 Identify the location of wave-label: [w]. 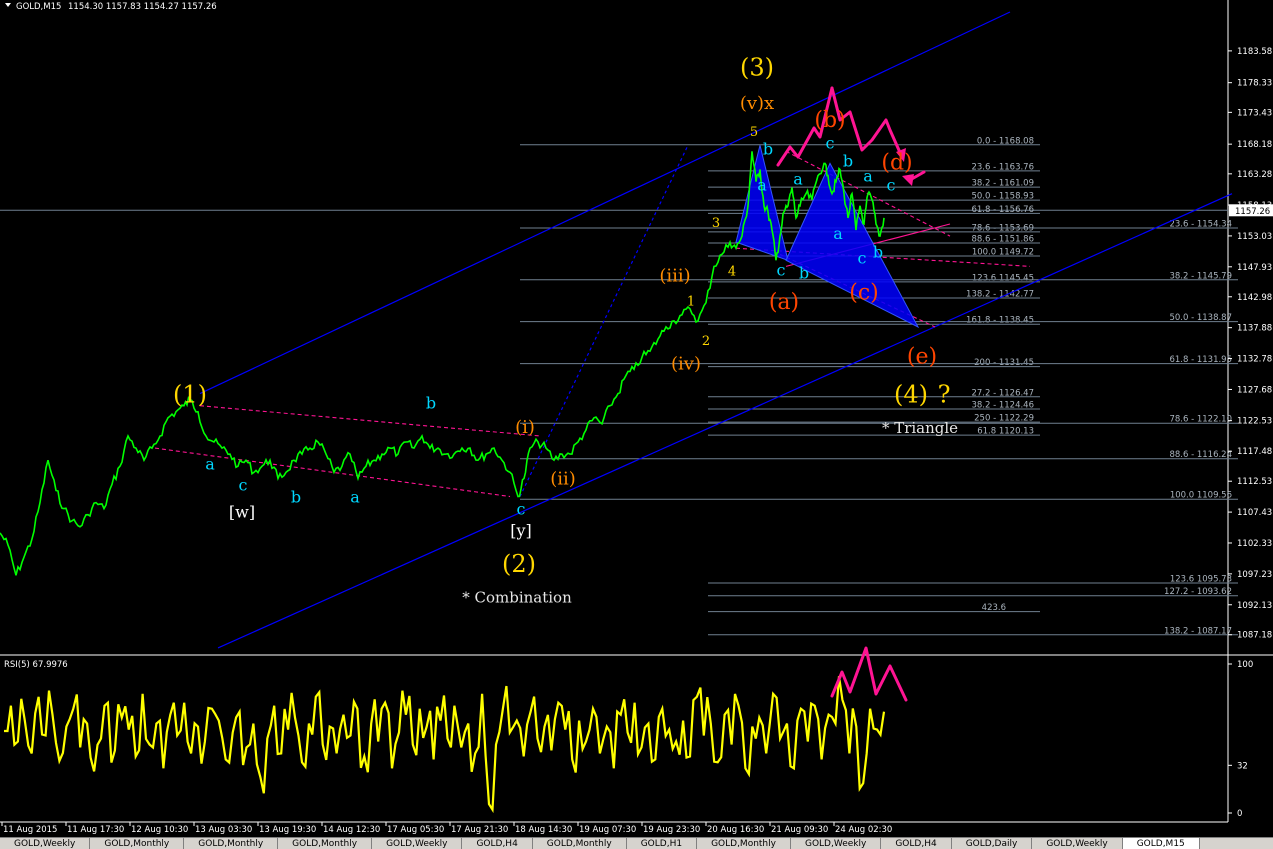
(242, 512).